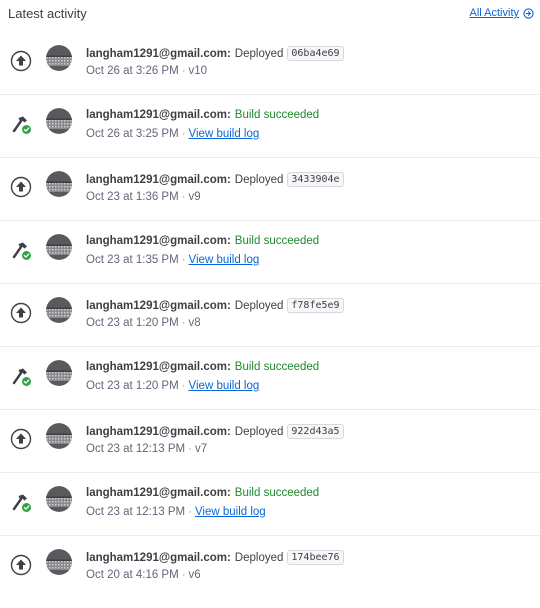  What do you see at coordinates (315, 305) in the screenshot?
I see `commit-hash-badge: f78fe5e9` at bounding box center [315, 305].